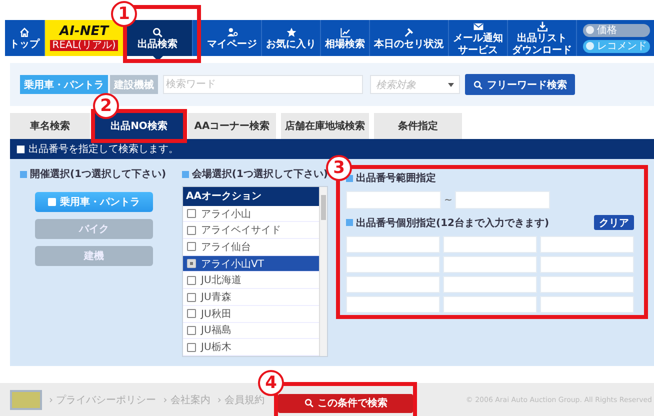  Describe the element at coordinates (158, 44) in the screenshot. I see `nav-label: 出品検索` at that location.